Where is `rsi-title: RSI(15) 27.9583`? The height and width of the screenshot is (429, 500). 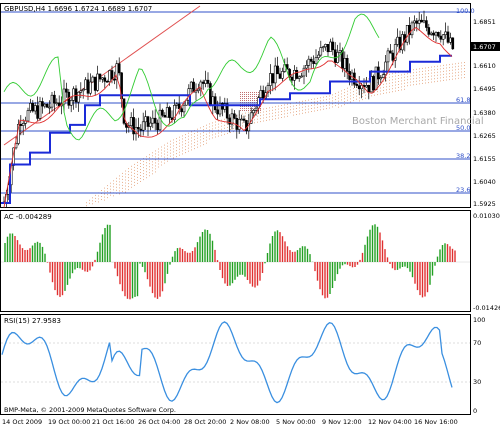 rsi-title: RSI(15) 27.9583 is located at coordinates (32, 321).